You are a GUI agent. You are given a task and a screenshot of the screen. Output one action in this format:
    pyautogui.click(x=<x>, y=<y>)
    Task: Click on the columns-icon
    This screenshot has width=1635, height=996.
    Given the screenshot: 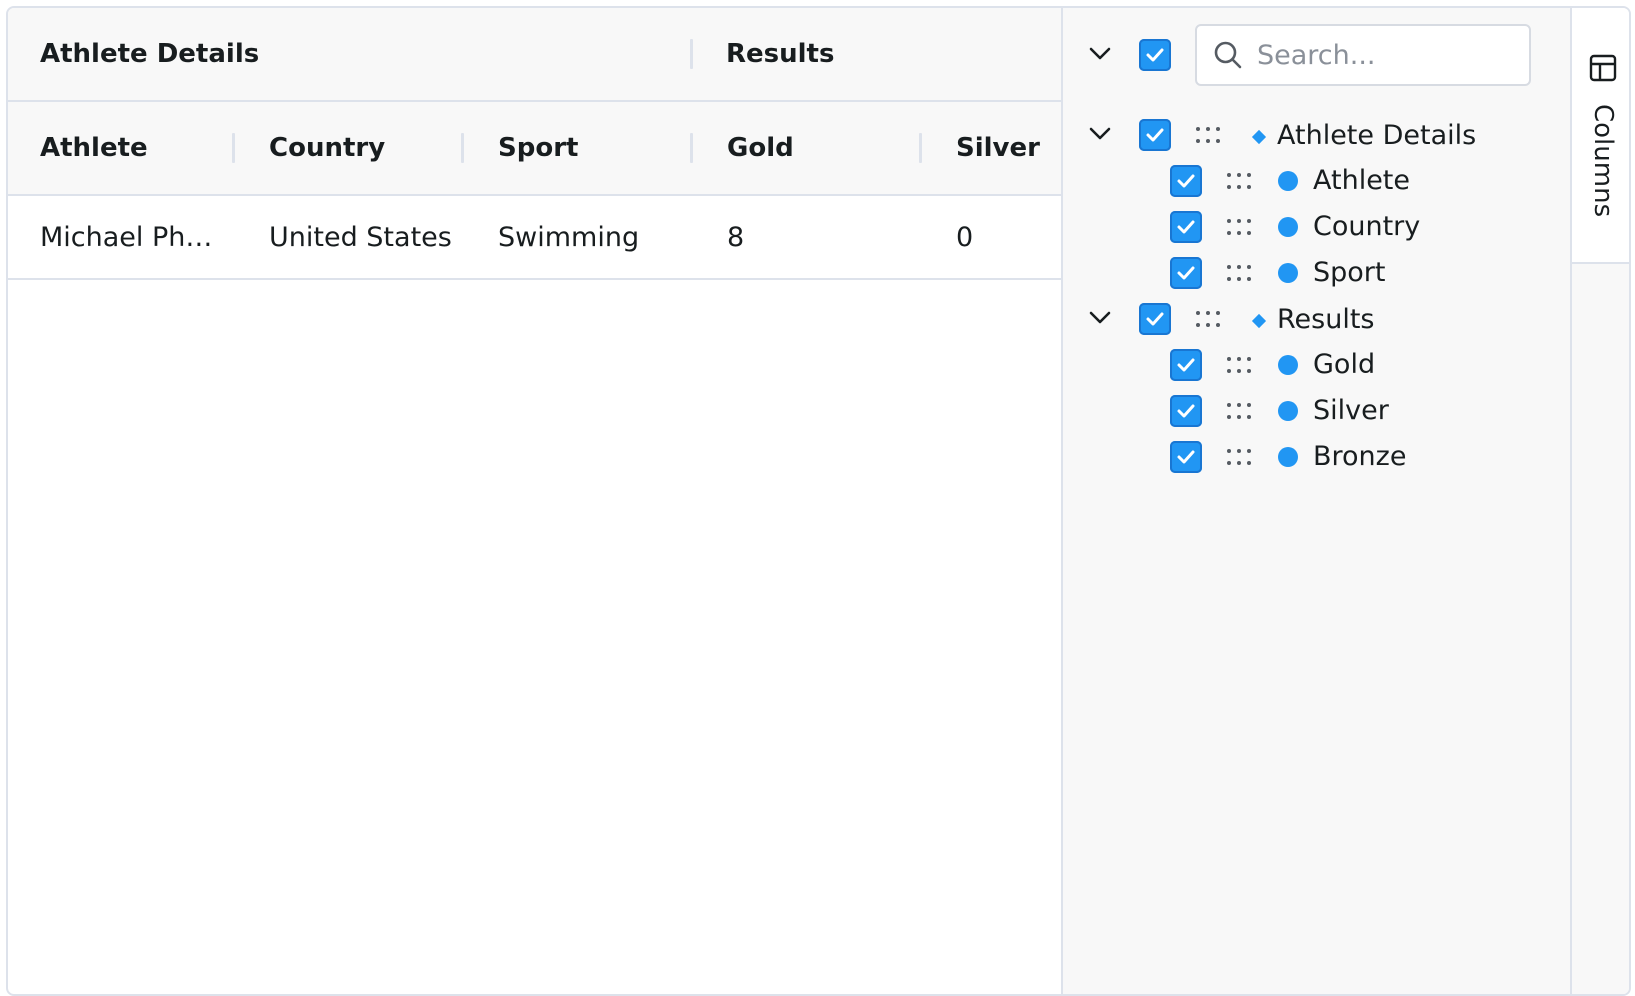 What is the action you would take?
    pyautogui.click(x=1603, y=68)
    